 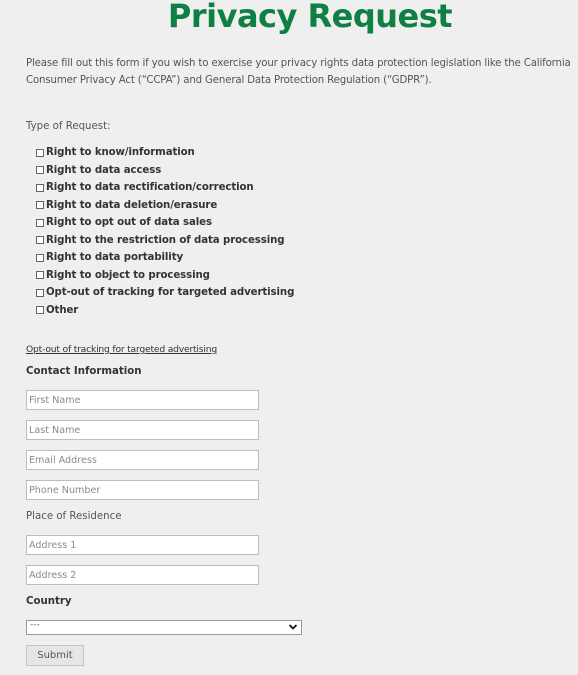 What do you see at coordinates (142, 575) in the screenshot?
I see `address2-input` at bounding box center [142, 575].